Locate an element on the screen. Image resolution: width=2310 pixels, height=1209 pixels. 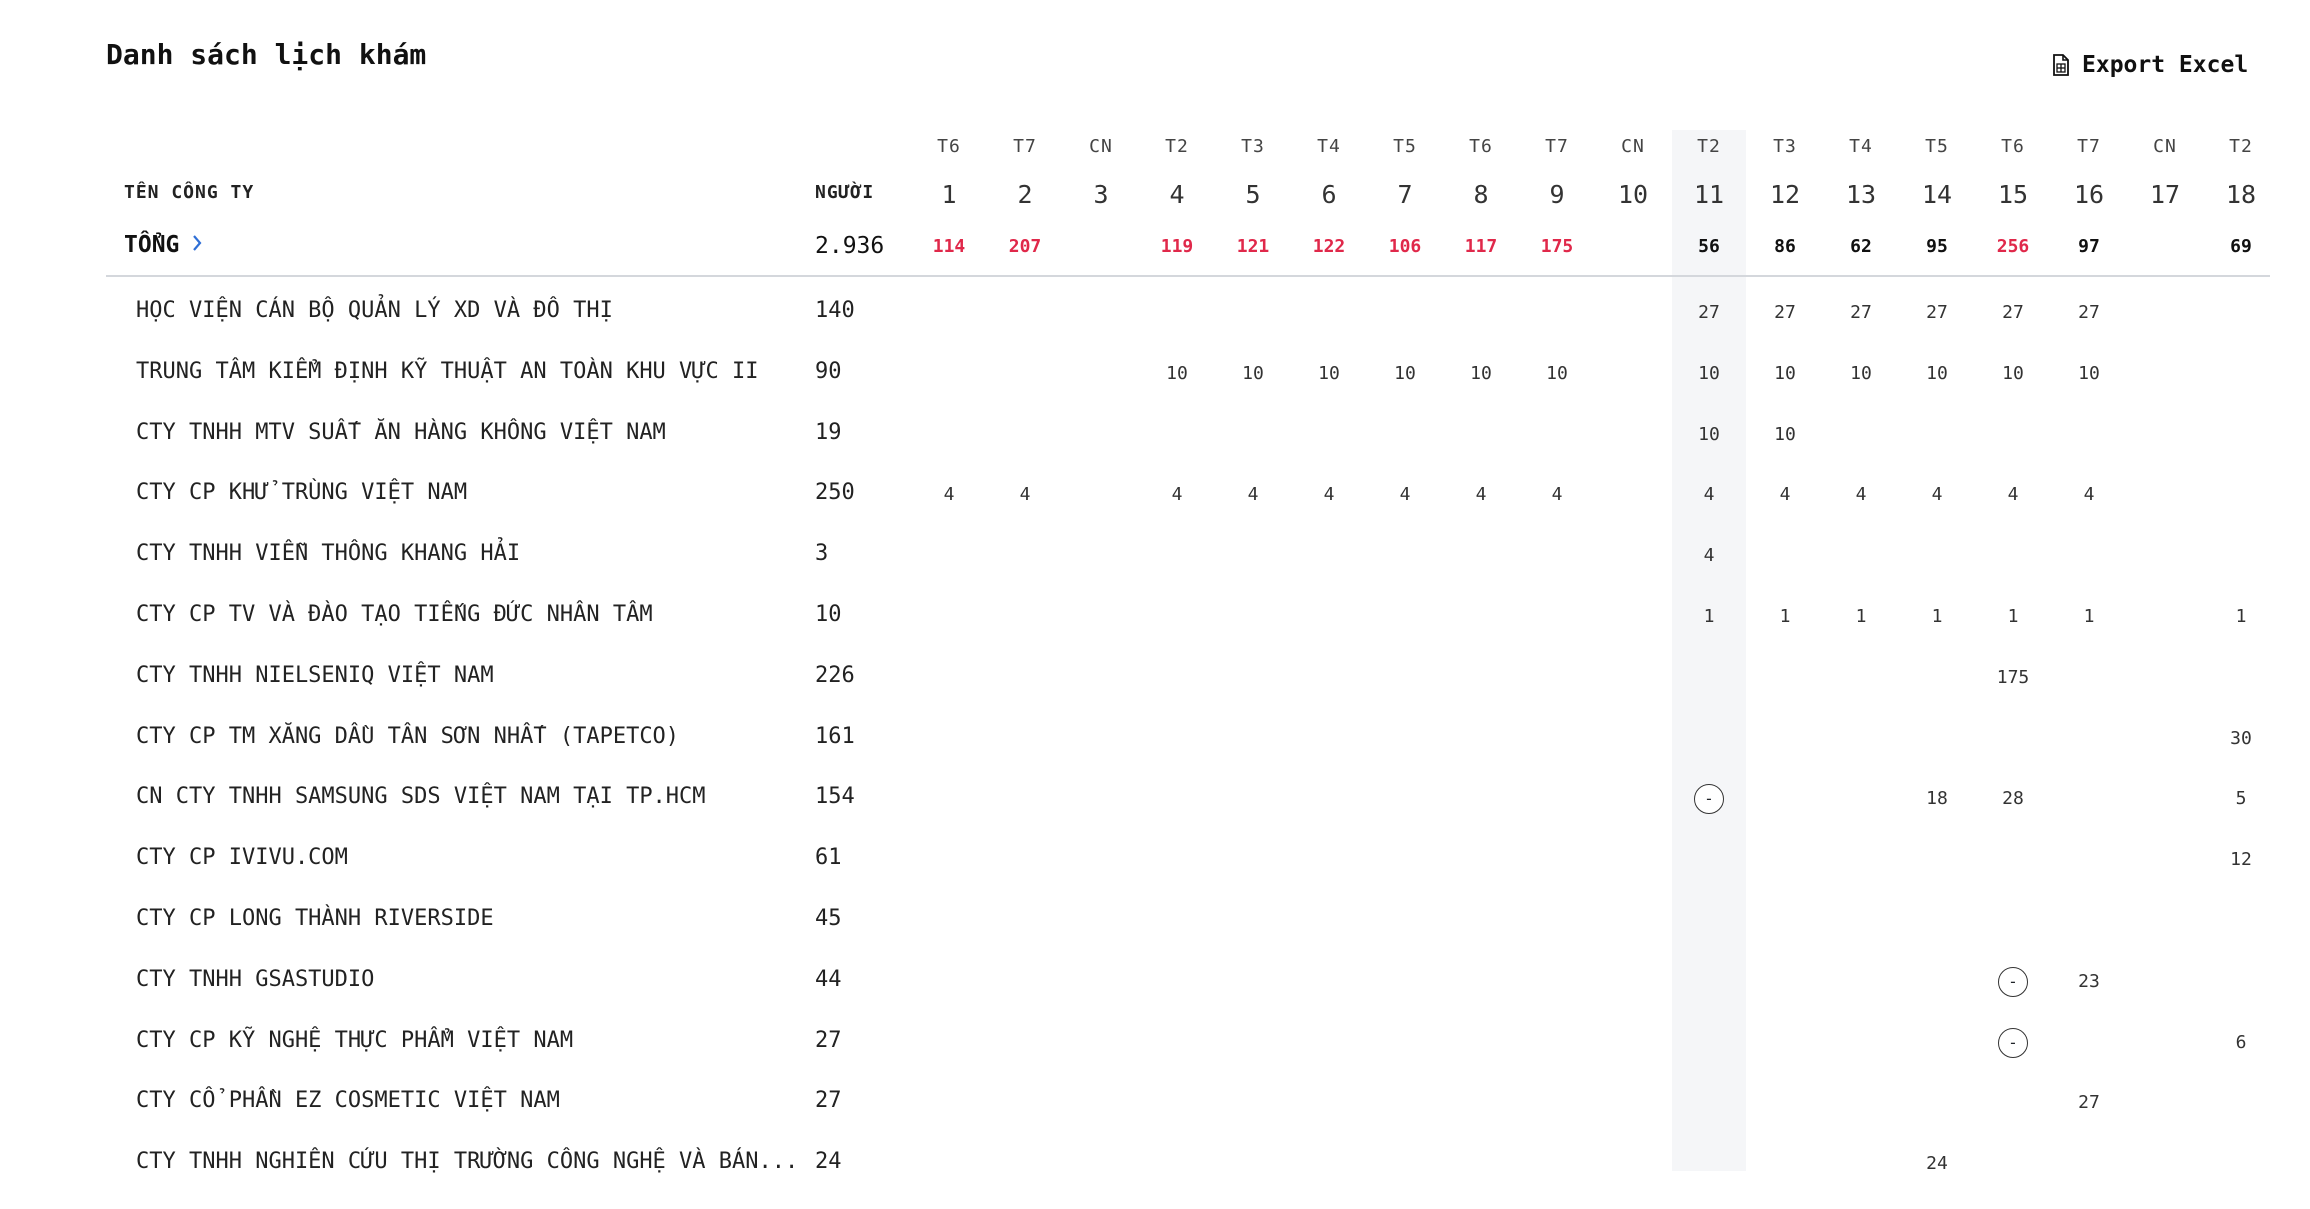
export-excel-button: Export Excel is located at coordinates (2150, 65).